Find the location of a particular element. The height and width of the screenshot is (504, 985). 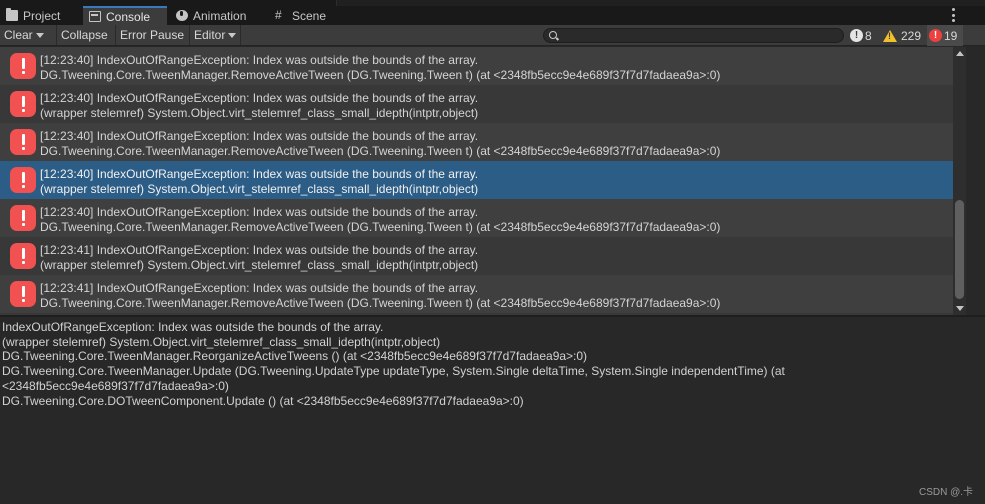

tab-label: Project is located at coordinates (42, 15).